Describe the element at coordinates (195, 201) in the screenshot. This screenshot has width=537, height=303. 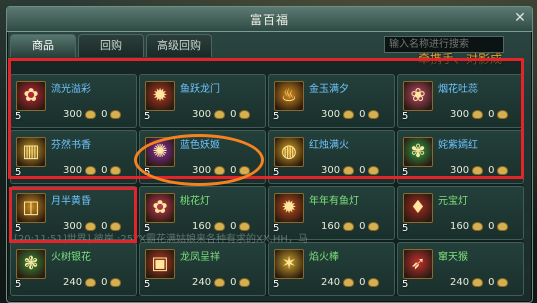
I see `item-name: 桃花灯` at that location.